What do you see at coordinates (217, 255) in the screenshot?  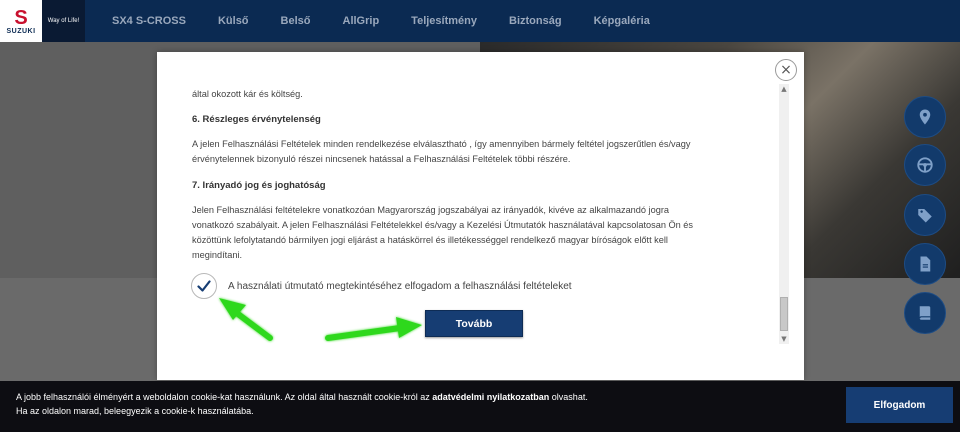 I see `section-7-paragraph-line-4: megindítani.` at bounding box center [217, 255].